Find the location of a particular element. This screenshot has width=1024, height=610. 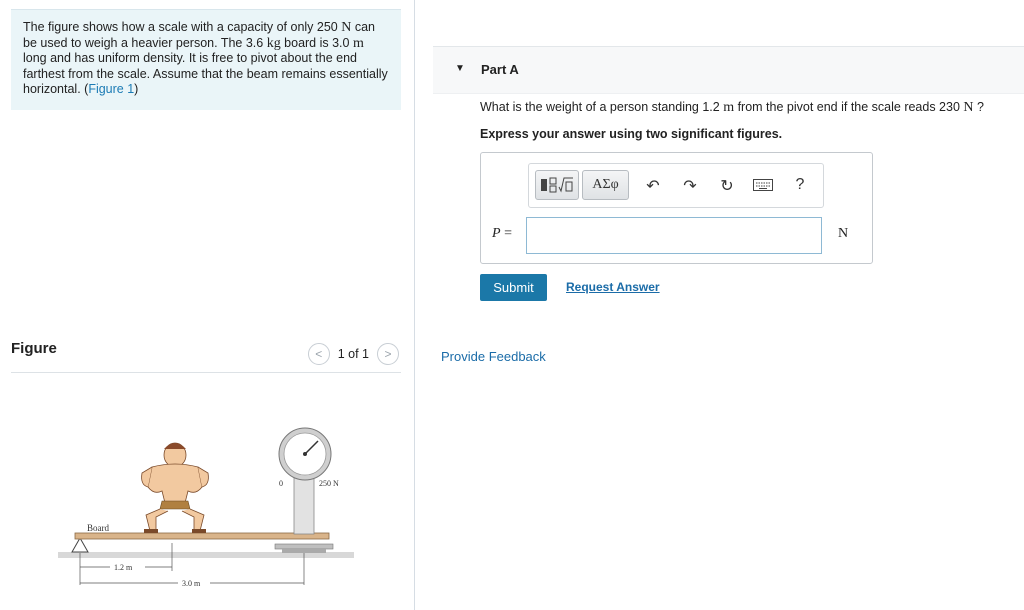

triangle-down-icon: ▼ is located at coordinates (460, 68).